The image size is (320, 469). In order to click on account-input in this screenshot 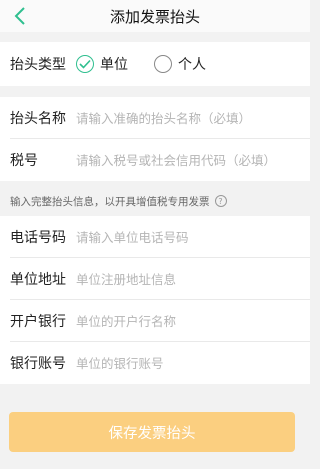, I will do `click(188, 363)`.